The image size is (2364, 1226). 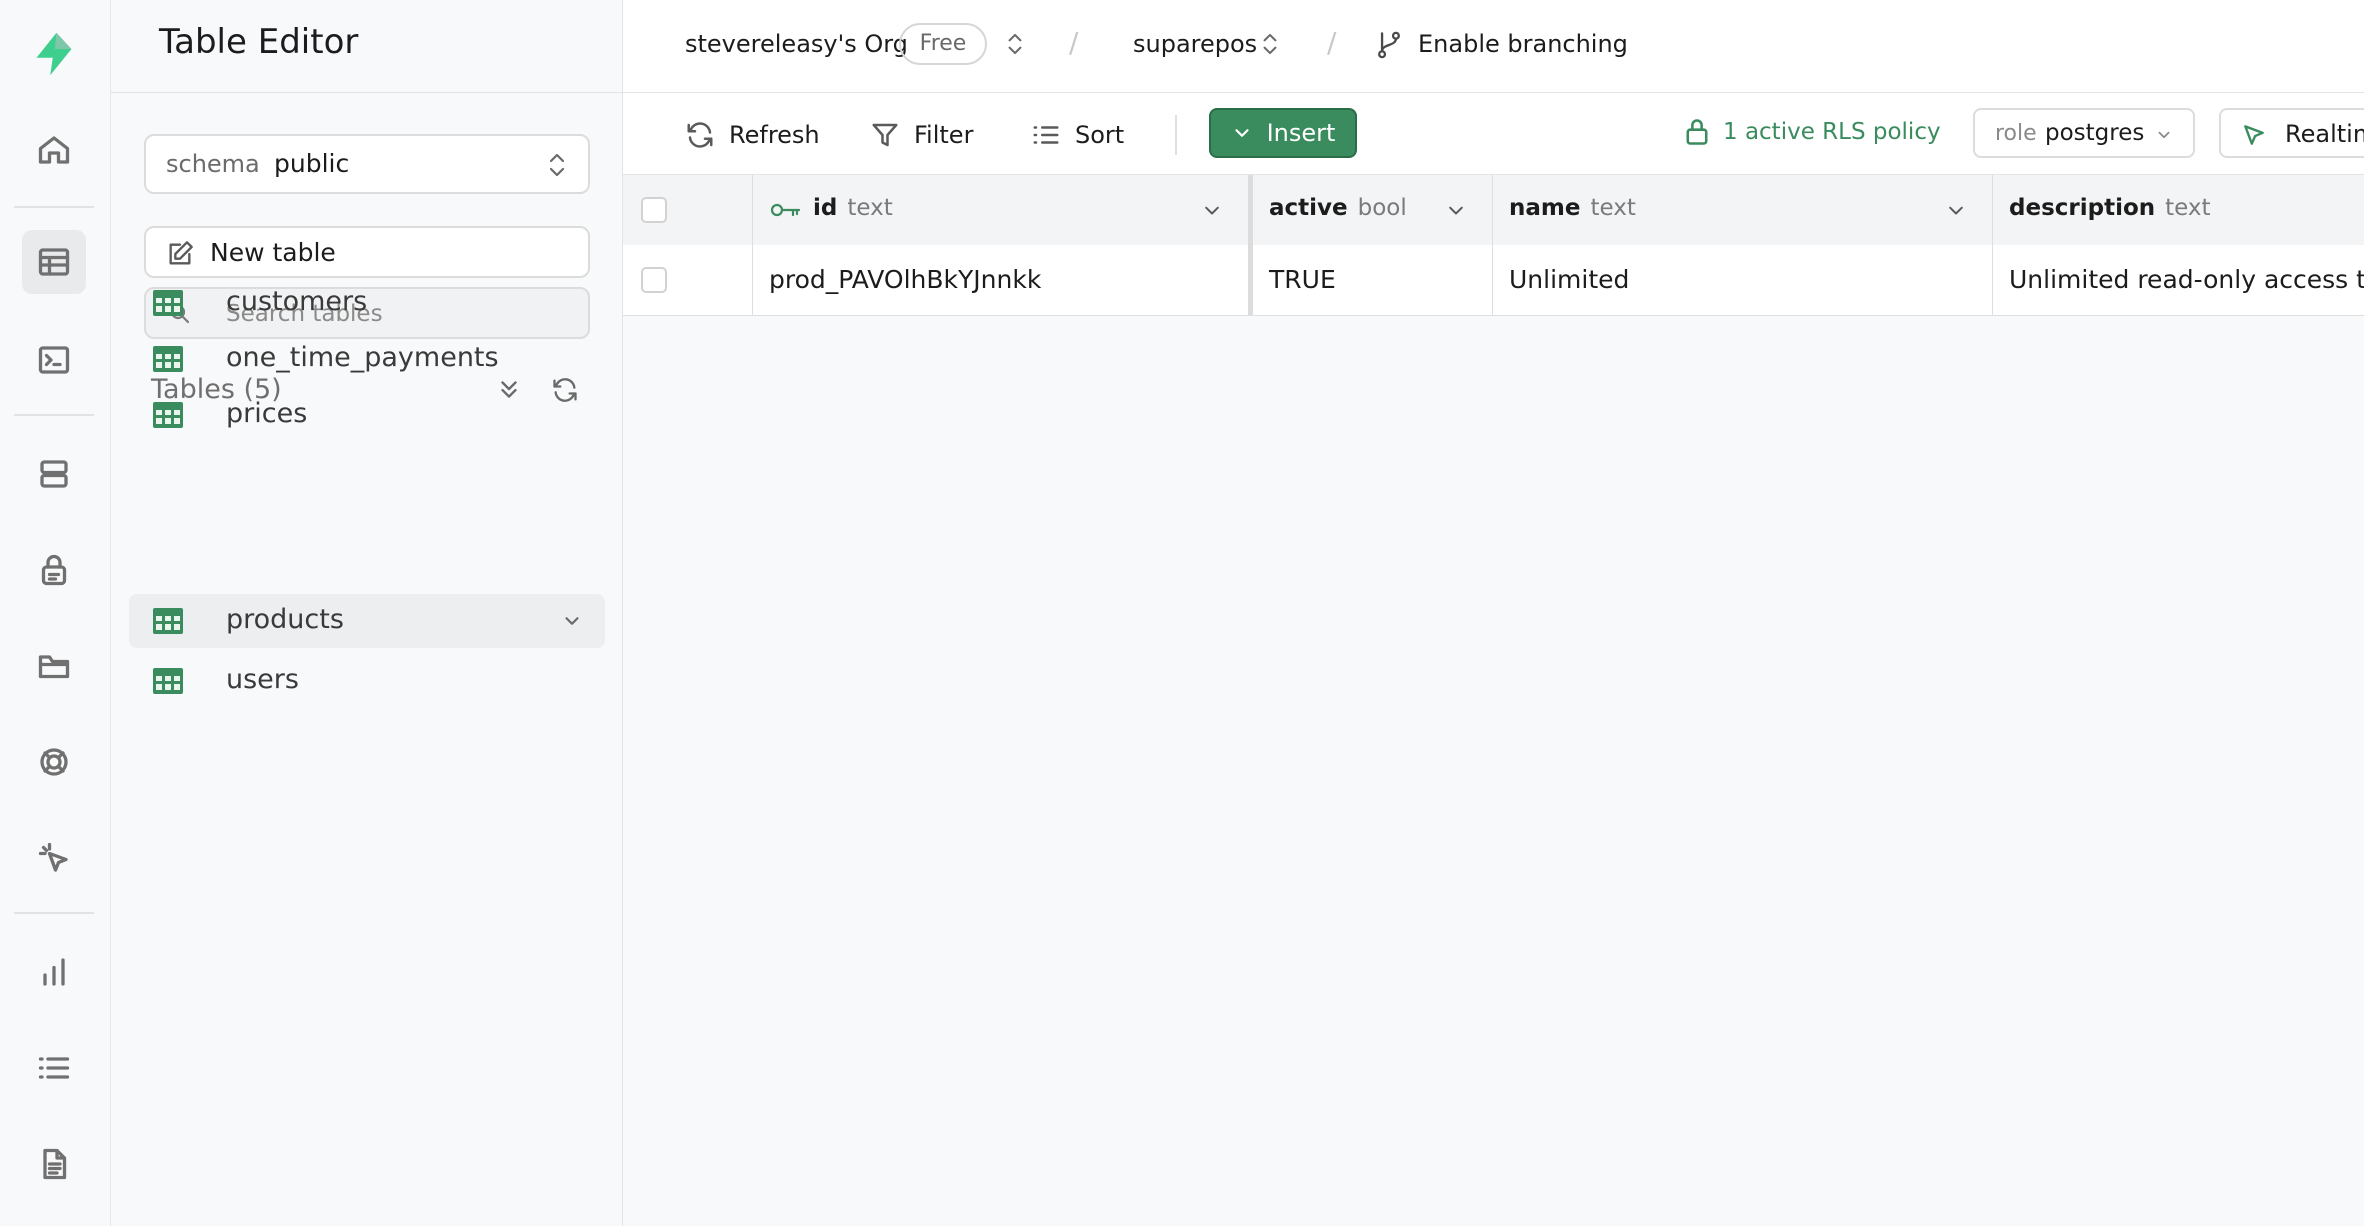 I want to click on cell-name: Unlimited, so click(x=1743, y=280).